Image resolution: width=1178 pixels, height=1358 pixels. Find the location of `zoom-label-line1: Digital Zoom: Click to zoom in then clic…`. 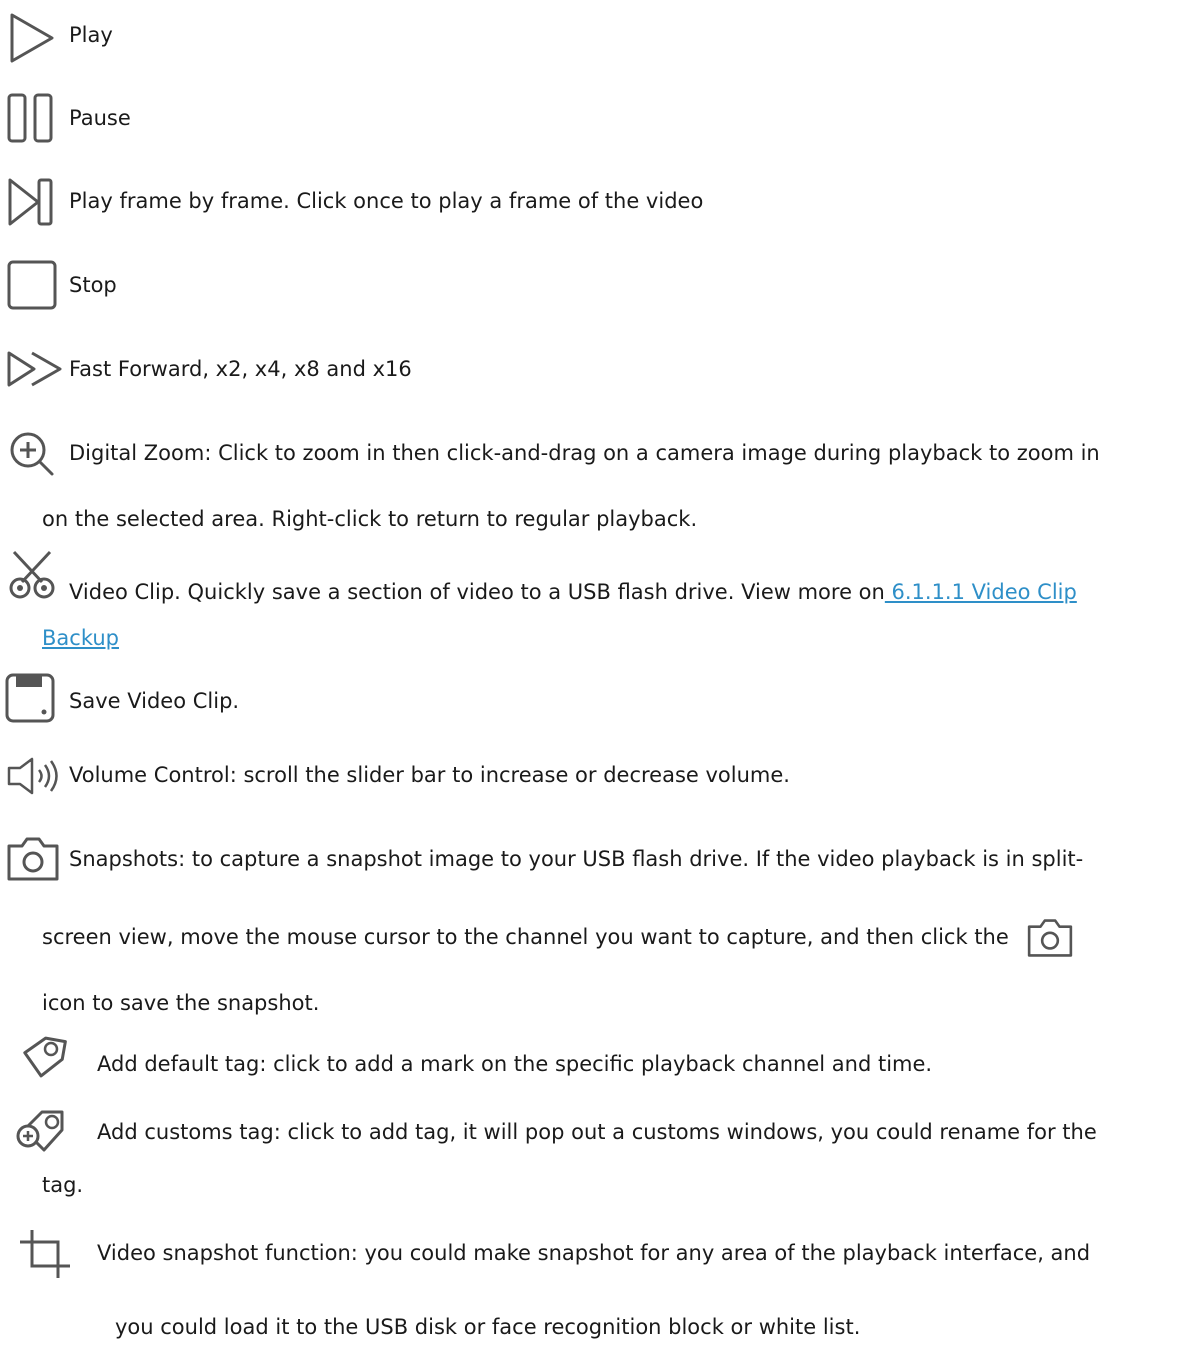

zoom-label-line1: Digital Zoom: Click to zoom in then clic… is located at coordinates (584, 453).